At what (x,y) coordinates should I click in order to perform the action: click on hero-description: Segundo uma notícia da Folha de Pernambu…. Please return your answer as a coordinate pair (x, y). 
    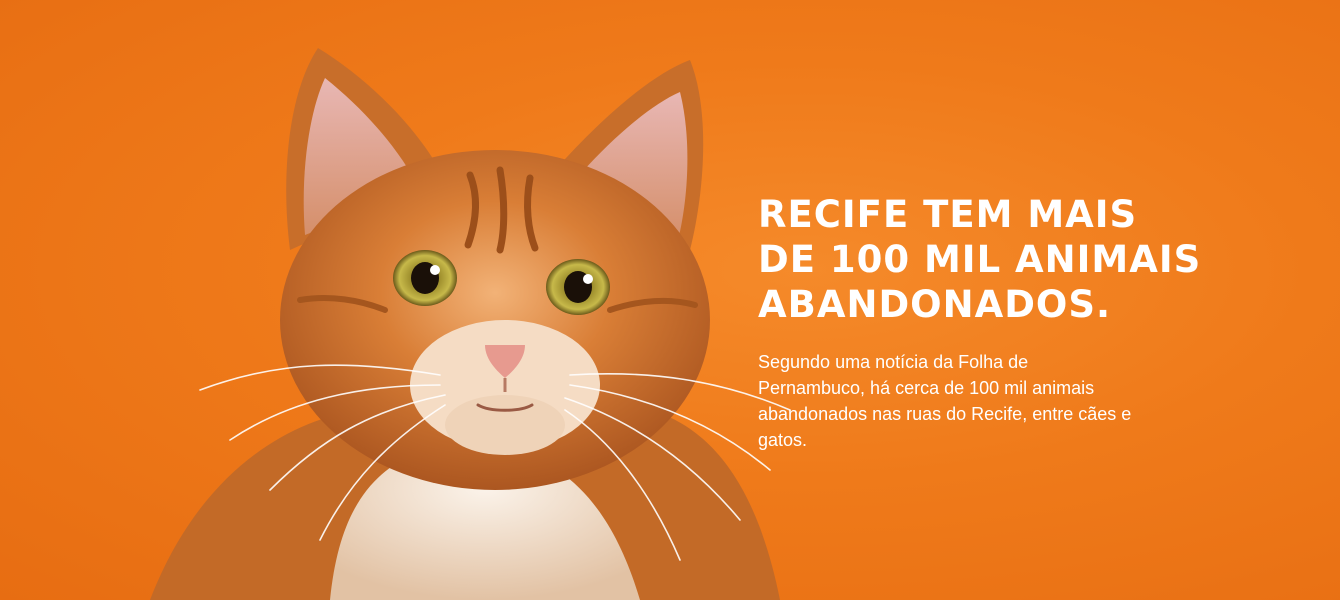
    Looking at the image, I should click on (945, 401).